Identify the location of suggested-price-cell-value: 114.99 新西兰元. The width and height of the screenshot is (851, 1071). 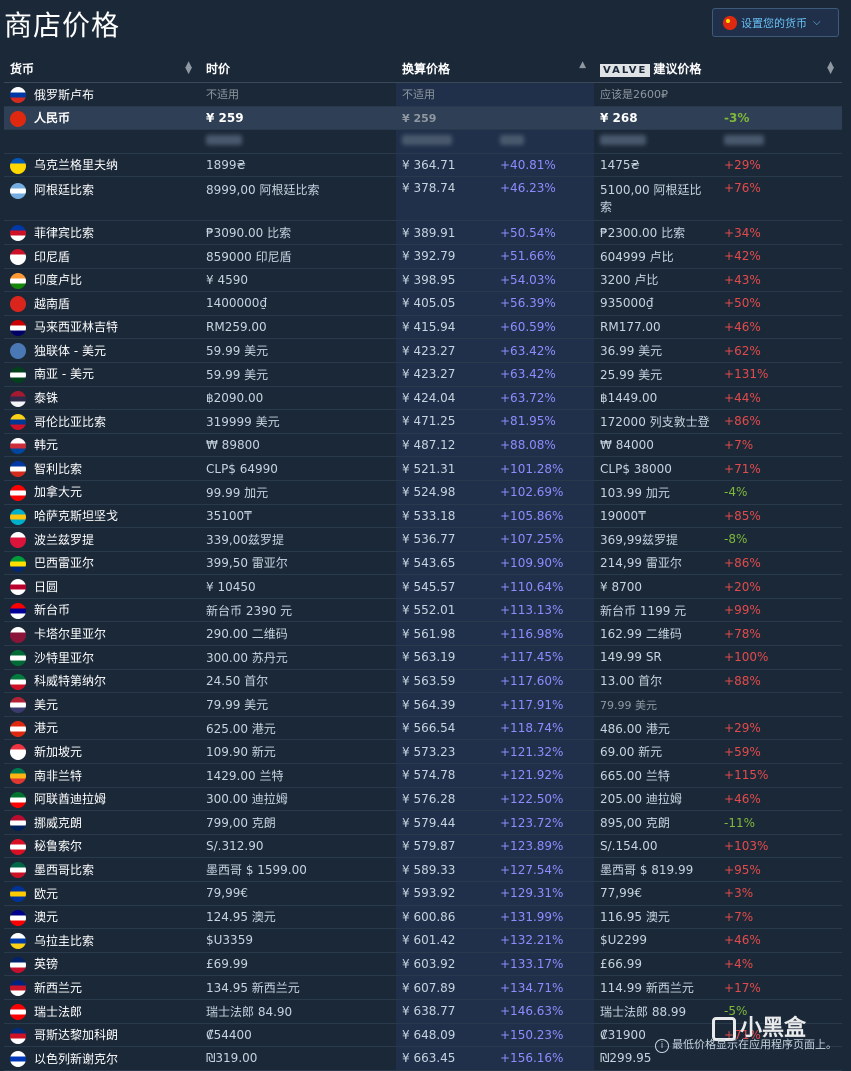
(647, 988).